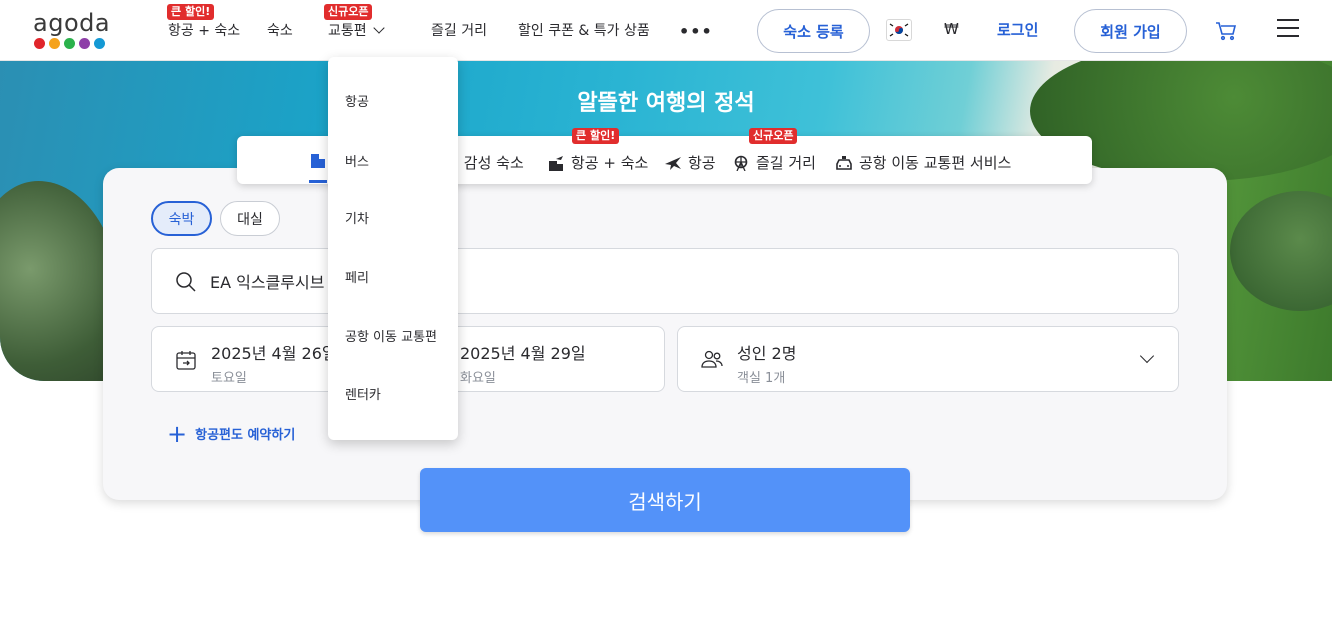  I want to click on logo-dot-green, so click(69, 43).